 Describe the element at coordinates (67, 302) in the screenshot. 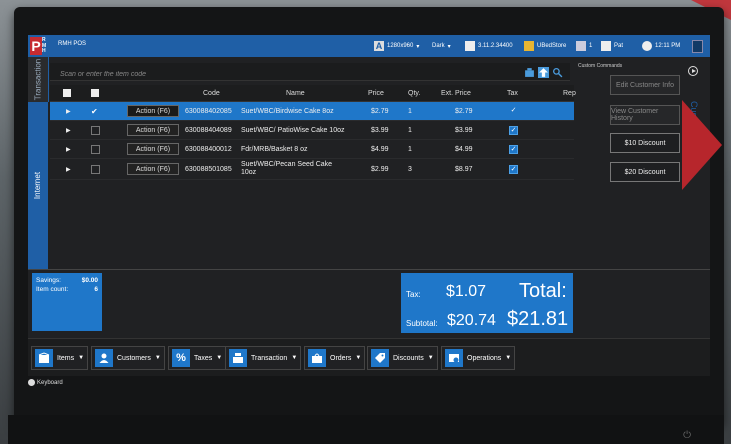

I see `savings-panel: Savings: $0.00 Item count: 6` at that location.